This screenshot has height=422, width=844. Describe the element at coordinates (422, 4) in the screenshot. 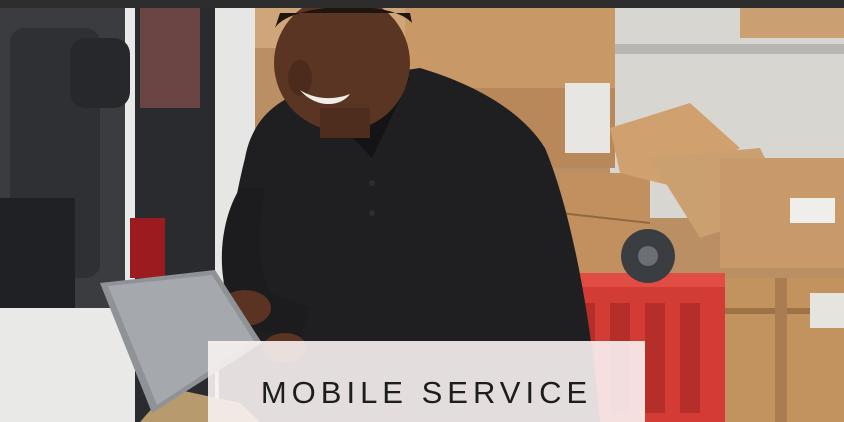

I see `top-bar` at that location.